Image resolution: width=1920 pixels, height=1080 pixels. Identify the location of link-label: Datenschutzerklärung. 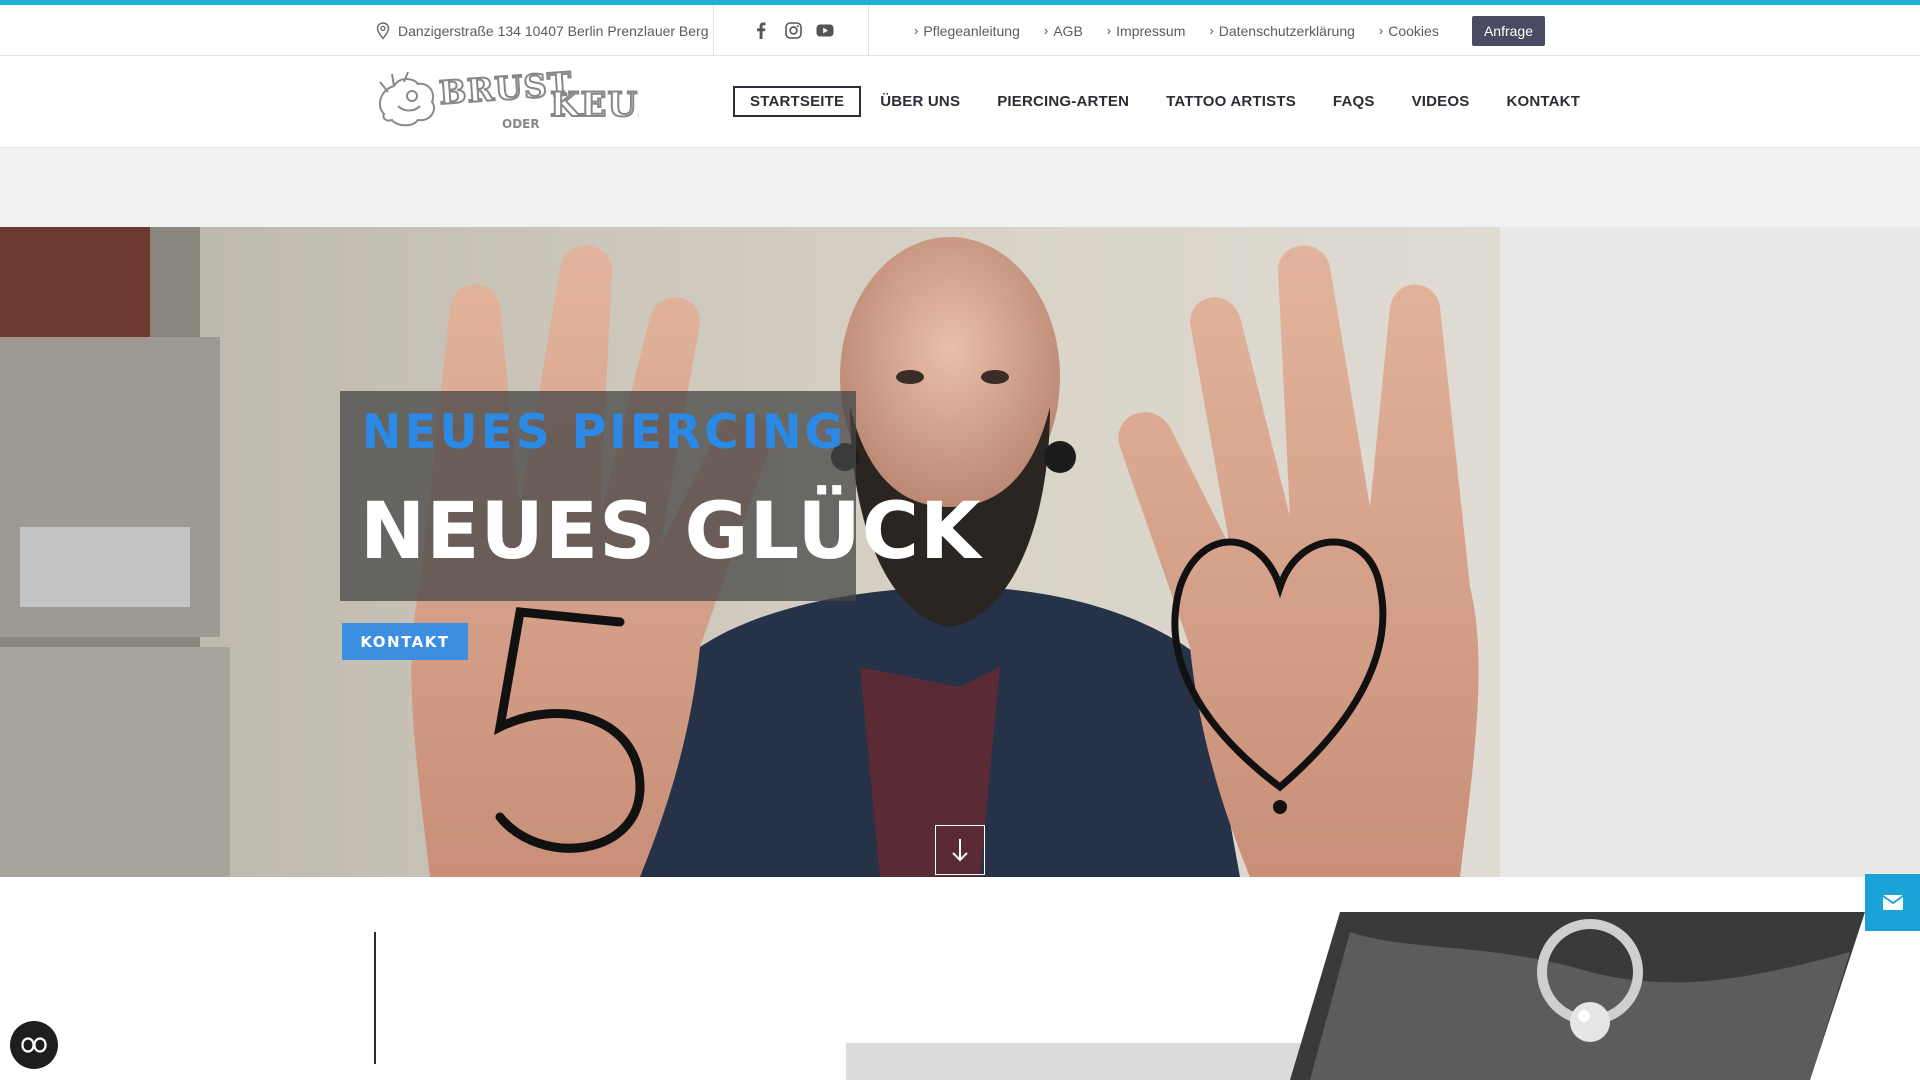
(1286, 30).